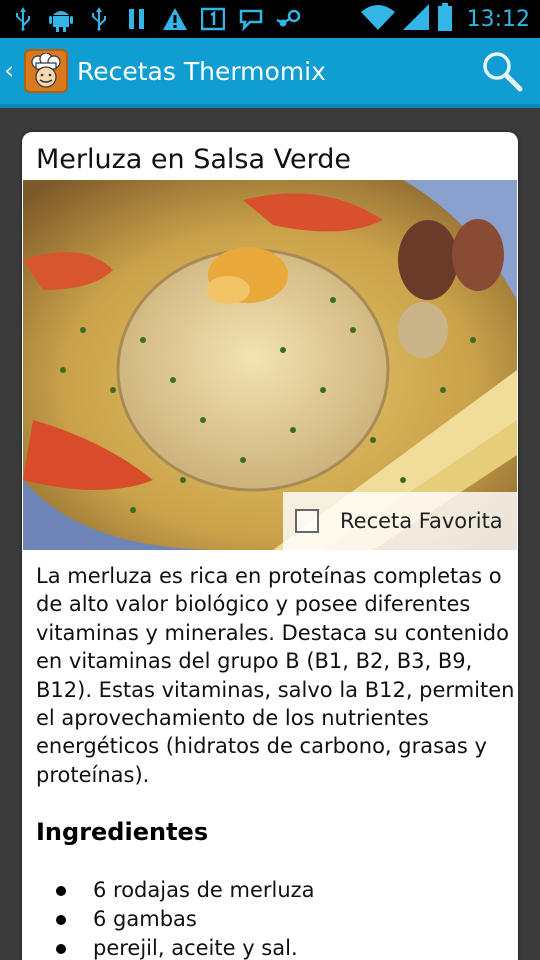 The width and height of the screenshot is (540, 960). Describe the element at coordinates (289, 19) in the screenshot. I see `steam-icon` at that location.